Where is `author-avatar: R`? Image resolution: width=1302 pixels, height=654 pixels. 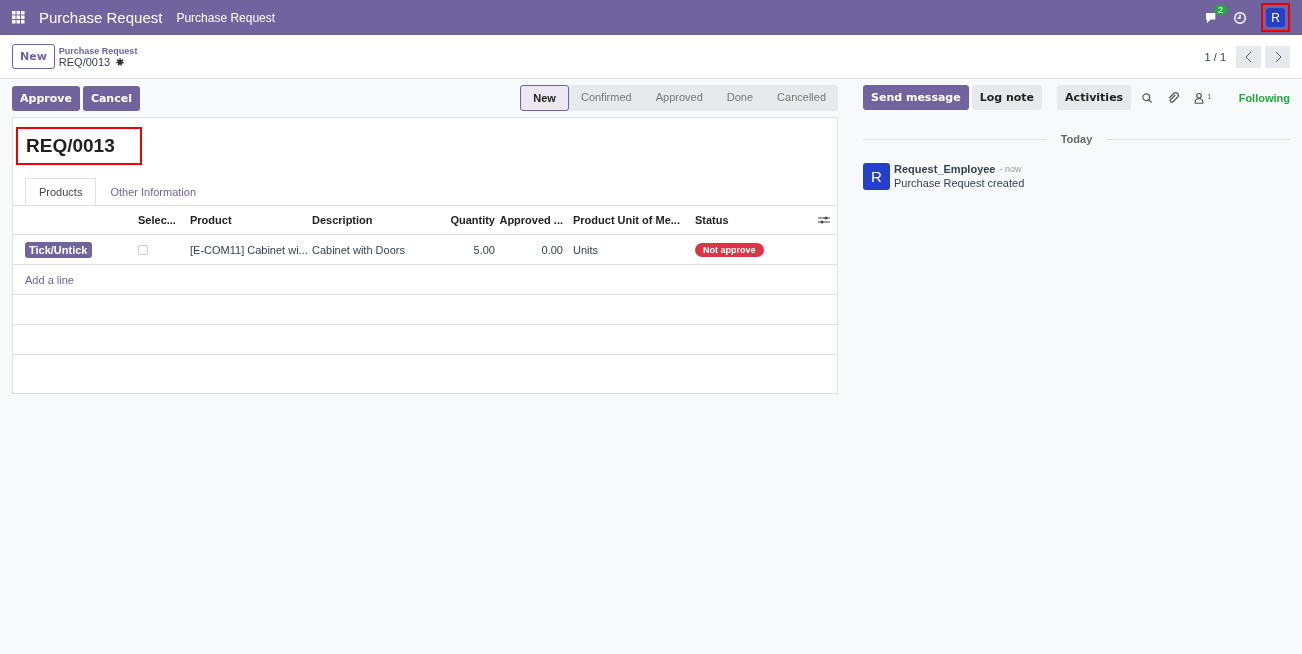 author-avatar: R is located at coordinates (876, 176).